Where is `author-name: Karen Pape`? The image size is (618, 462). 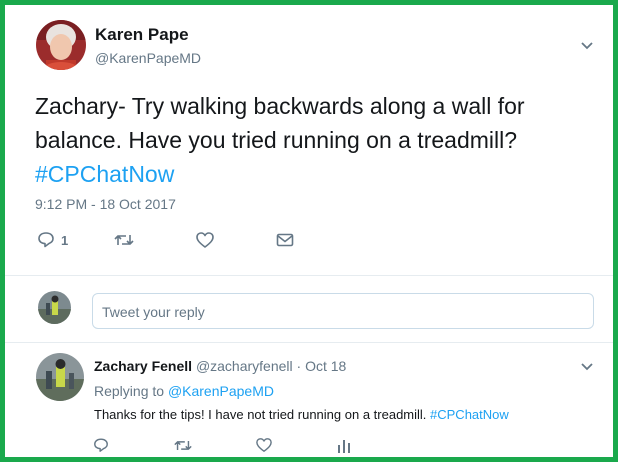
author-name: Karen Pape is located at coordinates (142, 35).